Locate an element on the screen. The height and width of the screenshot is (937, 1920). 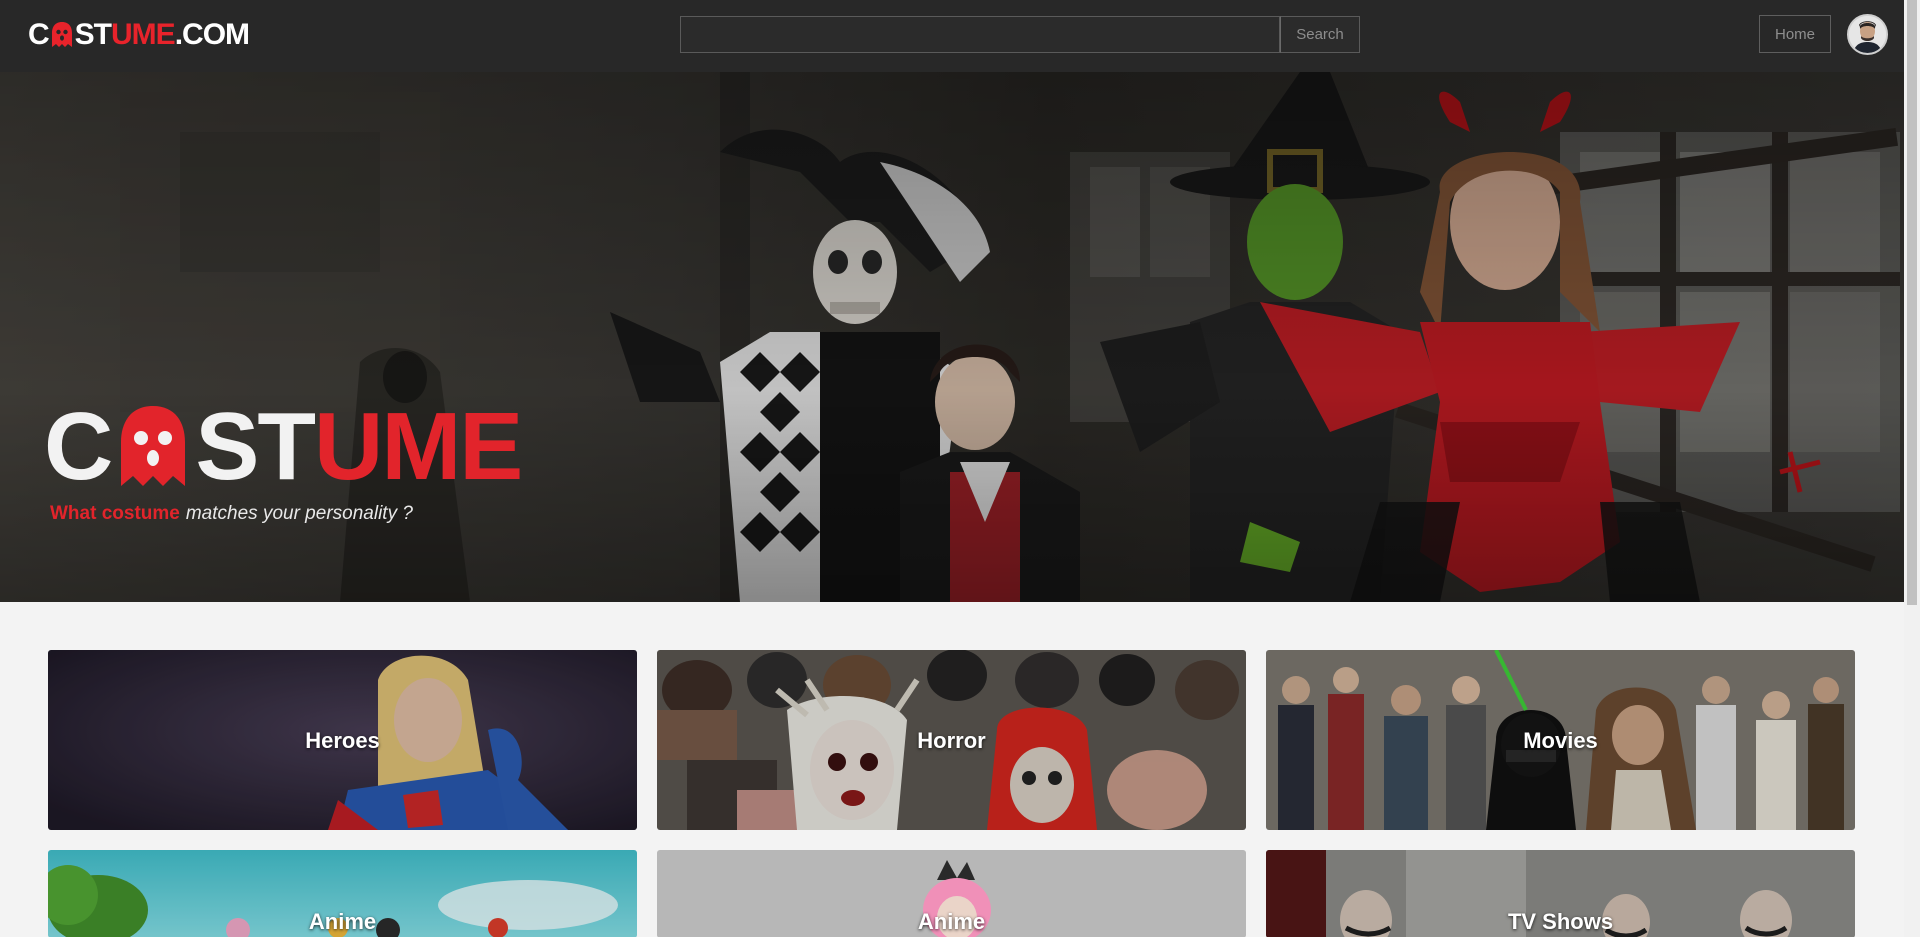
top-navbar: C ST UME .COM Search Home is located at coordinates (952, 36).